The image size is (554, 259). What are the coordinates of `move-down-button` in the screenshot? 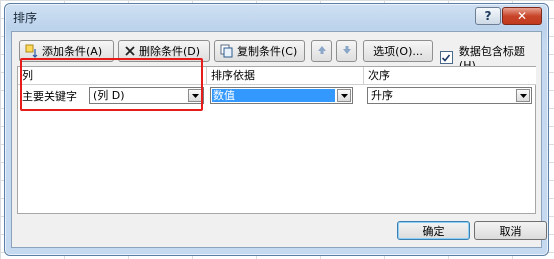 It's located at (346, 51).